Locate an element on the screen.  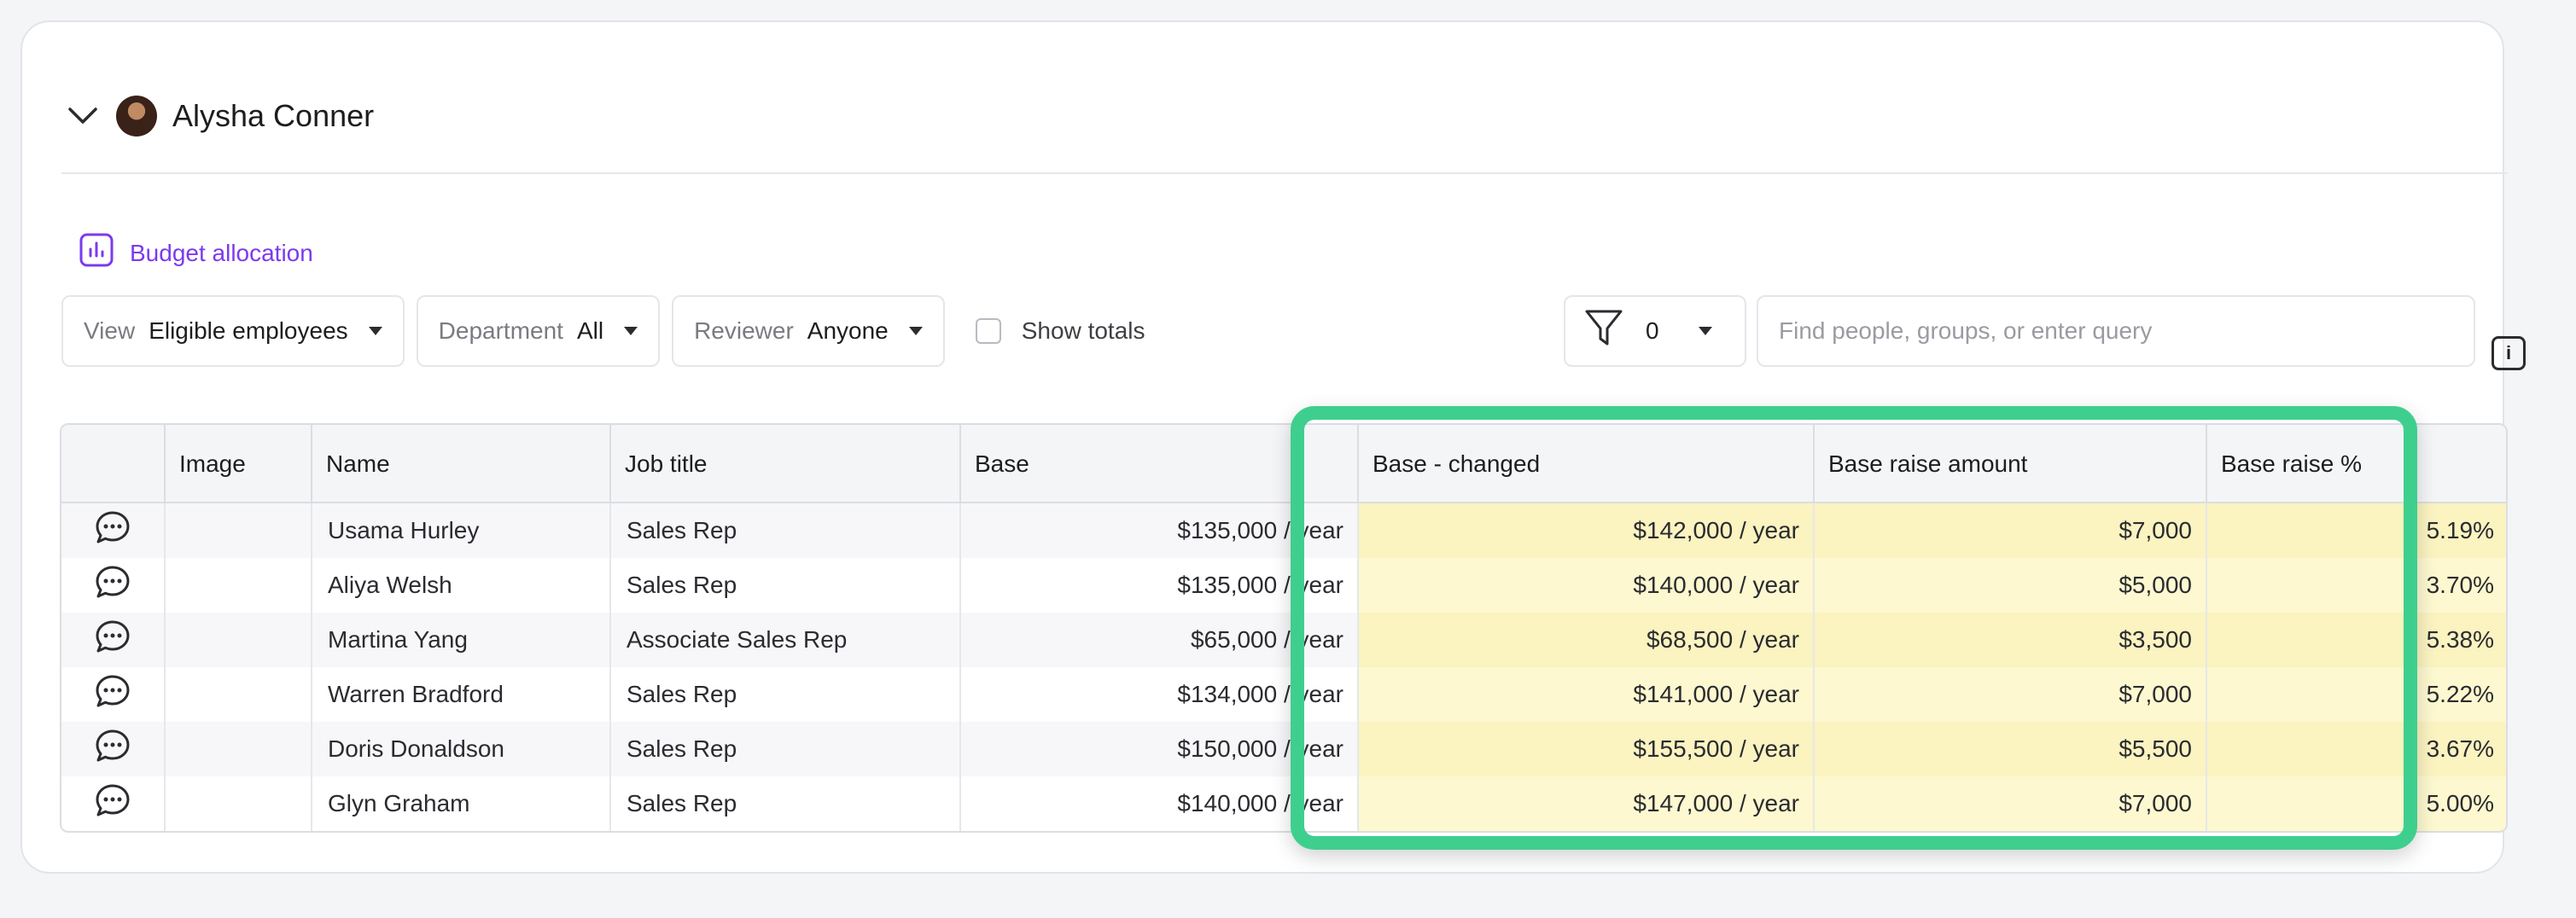
funnel-icon is located at coordinates (1603, 331).